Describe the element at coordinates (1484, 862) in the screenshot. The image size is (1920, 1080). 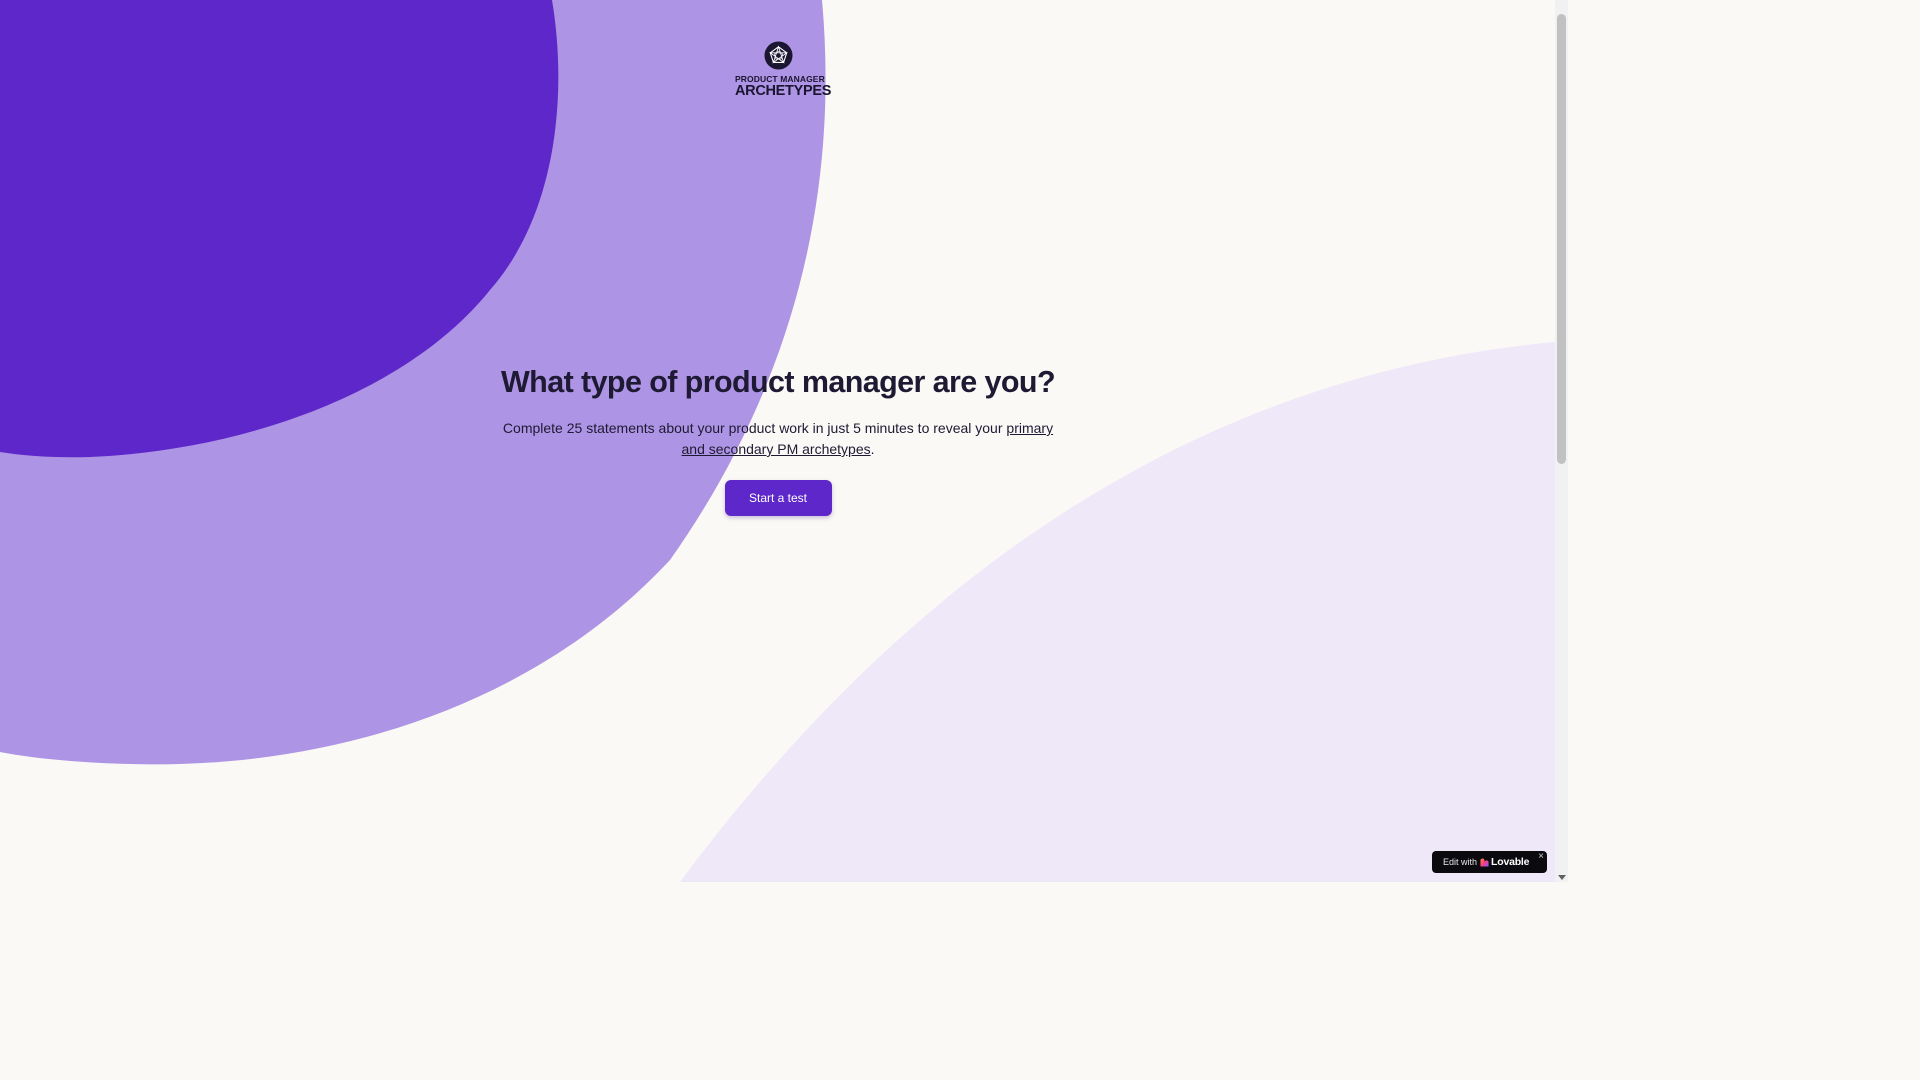
I see `lovable-heart-icon` at that location.